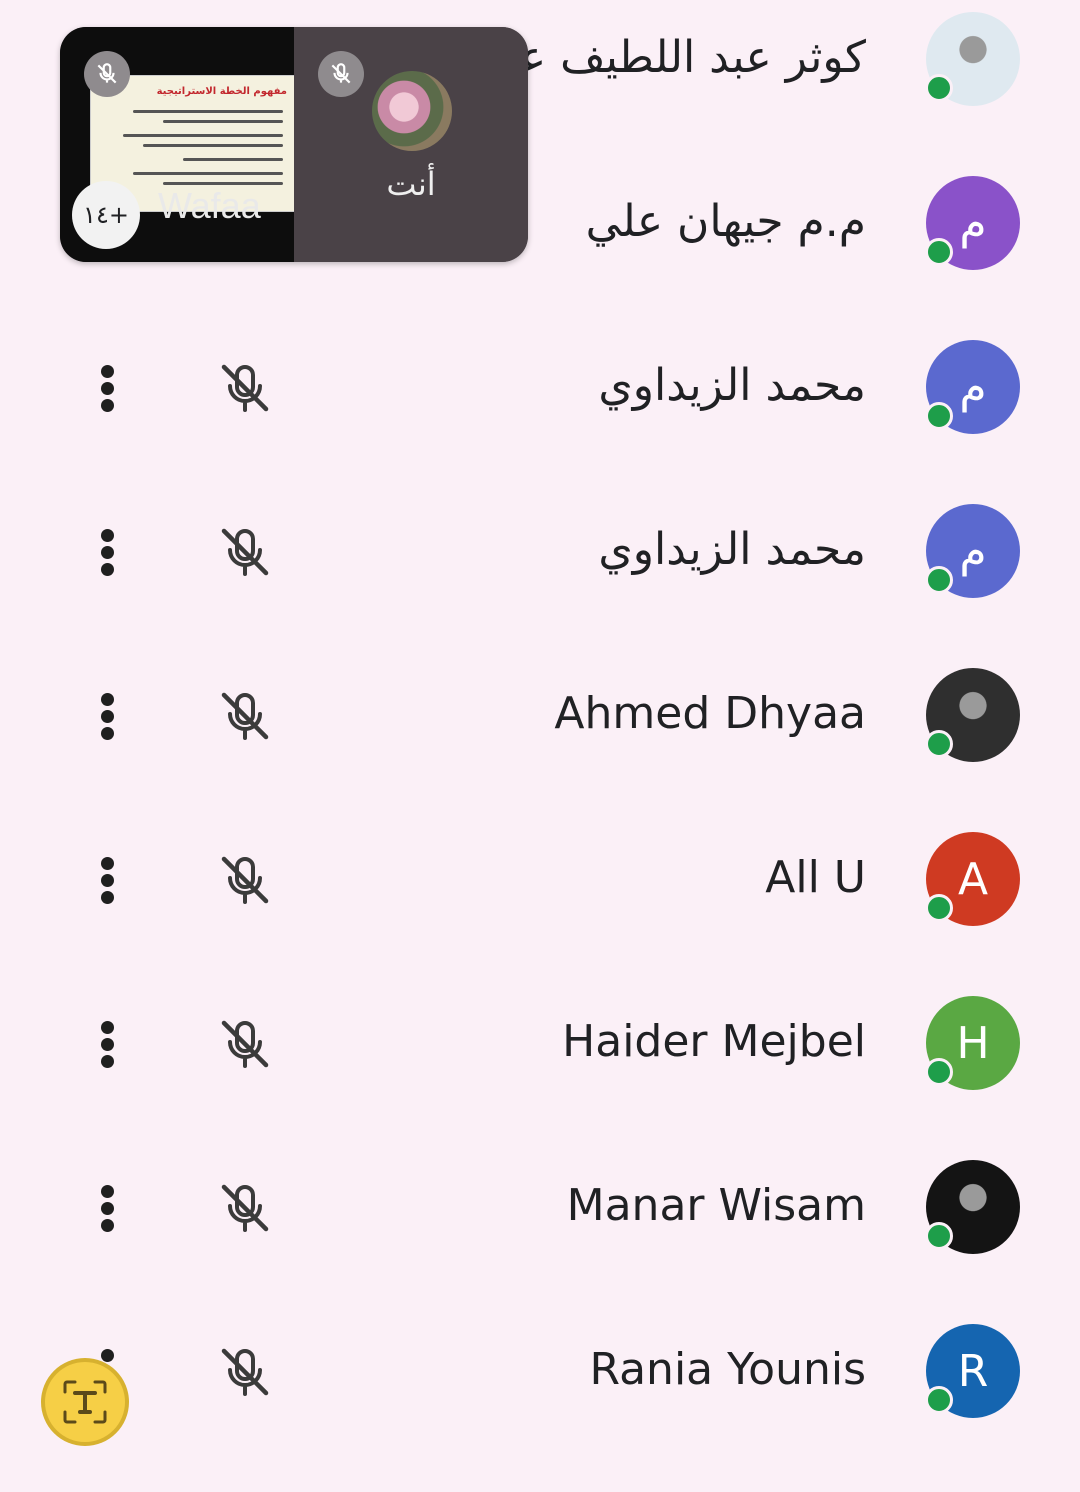  I want to click on participant-row: A All U, so click(540, 904).